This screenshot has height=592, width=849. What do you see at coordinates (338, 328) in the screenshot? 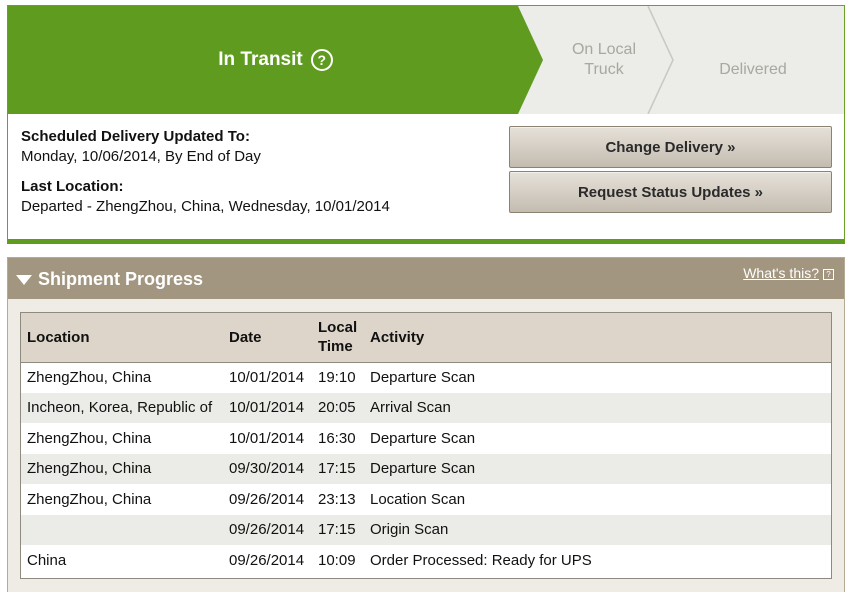
I see `column-header-local-time-line1: Local` at bounding box center [338, 328].